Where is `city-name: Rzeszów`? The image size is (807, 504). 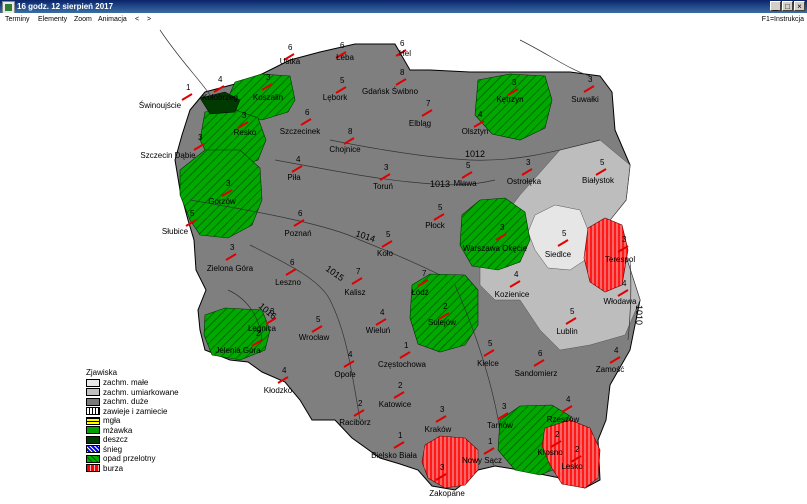
city-name: Rzeszów is located at coordinates (563, 419).